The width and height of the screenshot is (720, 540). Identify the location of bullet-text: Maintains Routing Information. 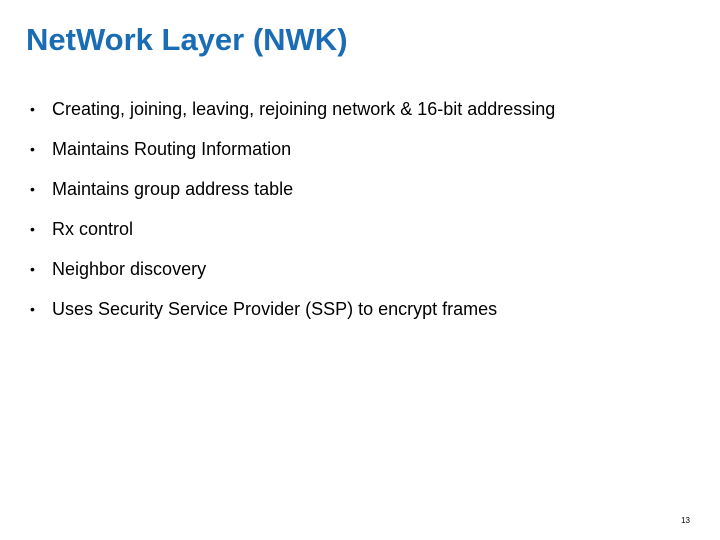
(172, 149).